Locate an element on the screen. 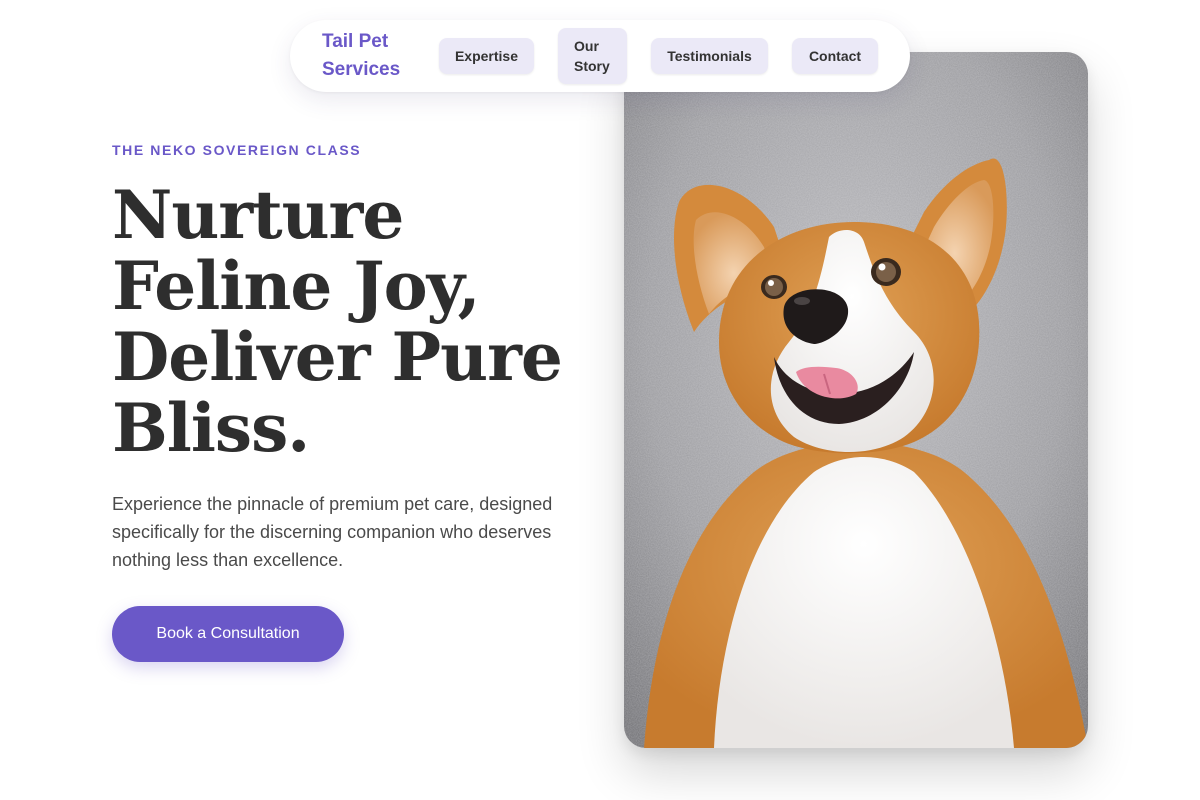 The height and width of the screenshot is (800, 1200). nav-testimonials-button: Testimonials is located at coordinates (709, 56).